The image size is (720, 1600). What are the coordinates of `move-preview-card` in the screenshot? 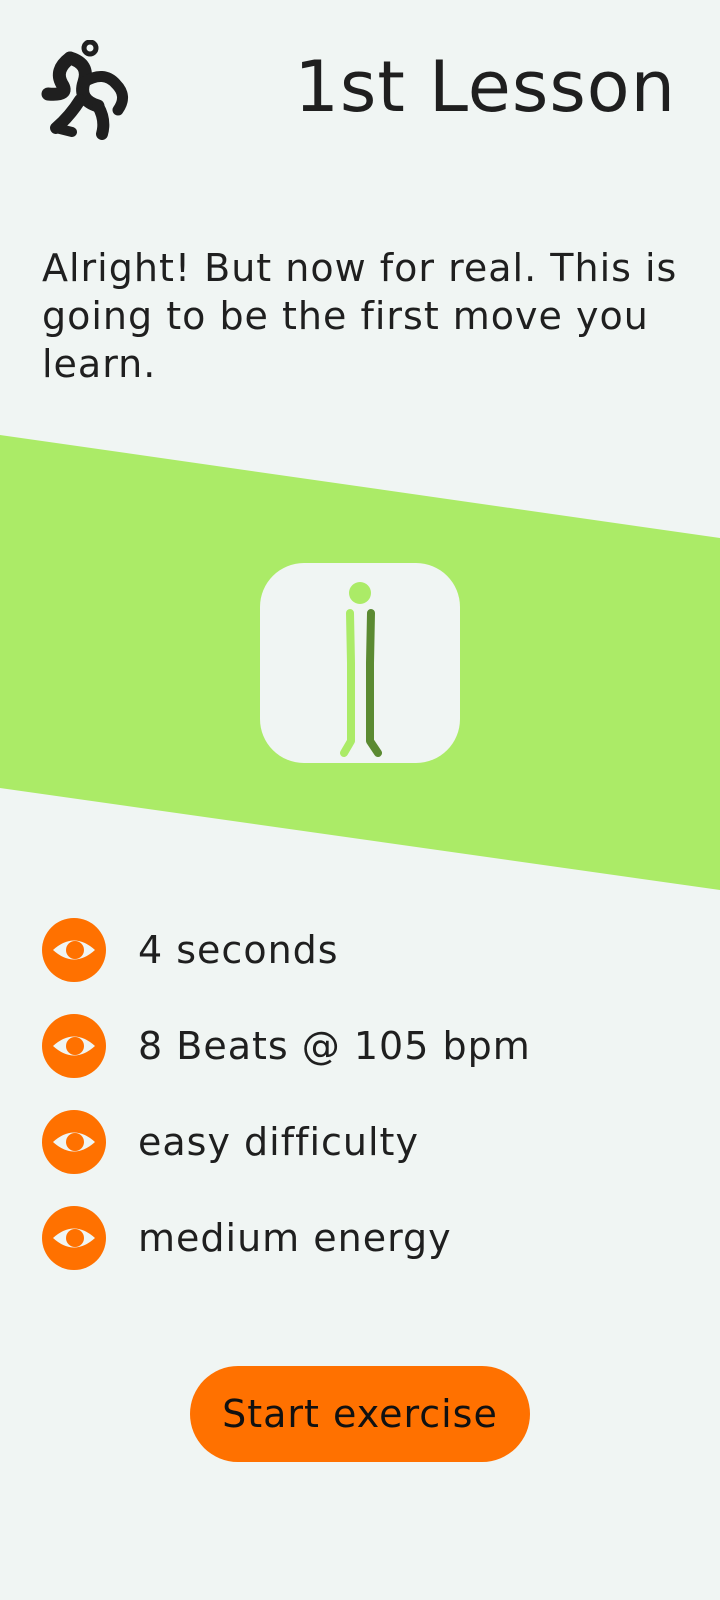 It's located at (360, 663).